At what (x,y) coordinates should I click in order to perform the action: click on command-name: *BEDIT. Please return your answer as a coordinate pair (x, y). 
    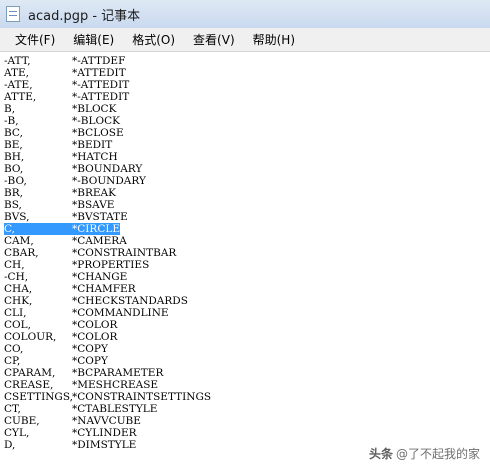
    Looking at the image, I should click on (92, 145).